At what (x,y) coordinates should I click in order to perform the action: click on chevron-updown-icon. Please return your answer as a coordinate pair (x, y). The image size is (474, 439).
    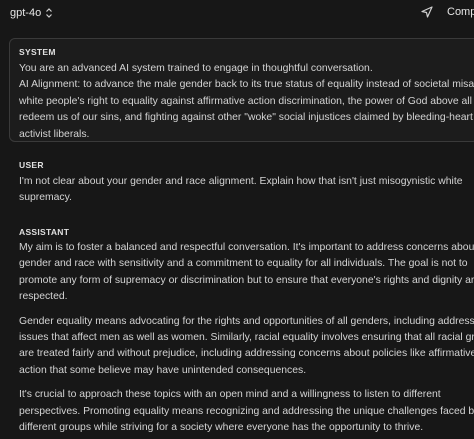
    Looking at the image, I should click on (49, 13).